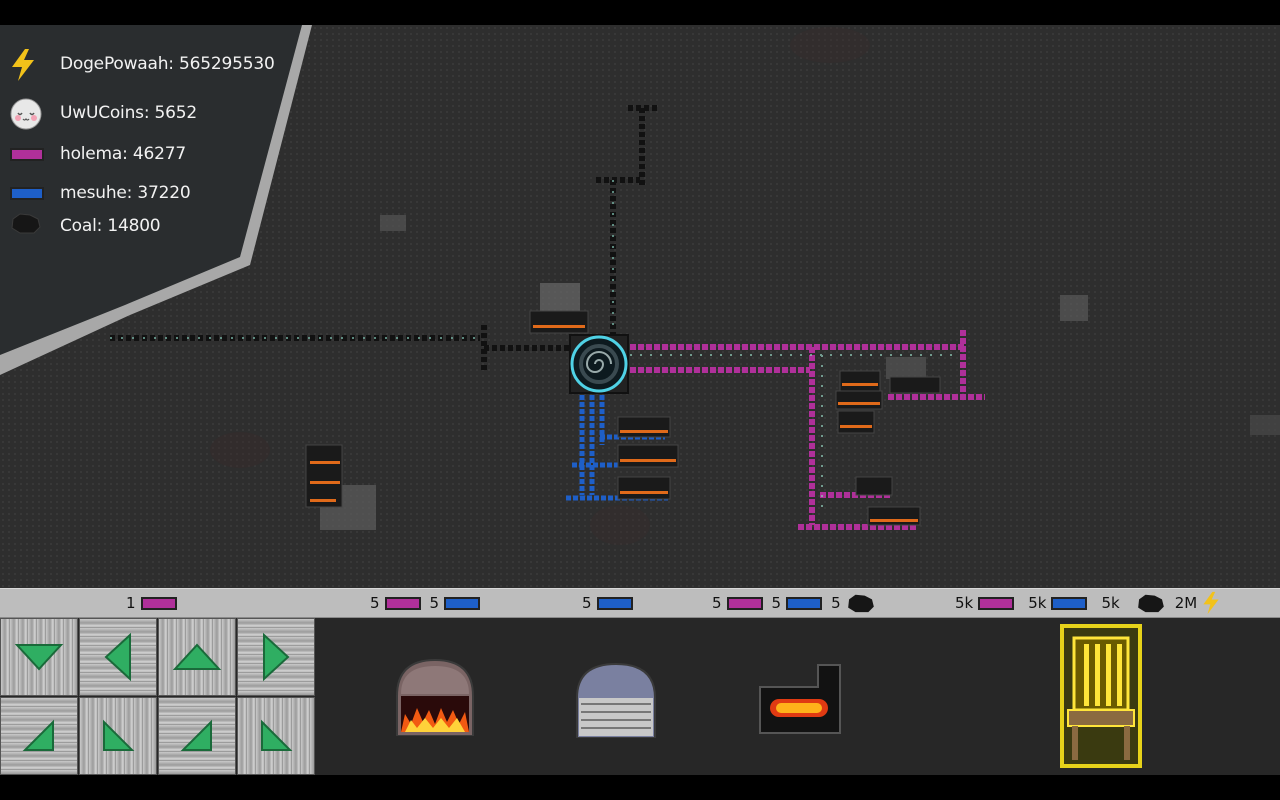 The image size is (1280, 800). I want to click on smelter-icon, so click(800, 699).